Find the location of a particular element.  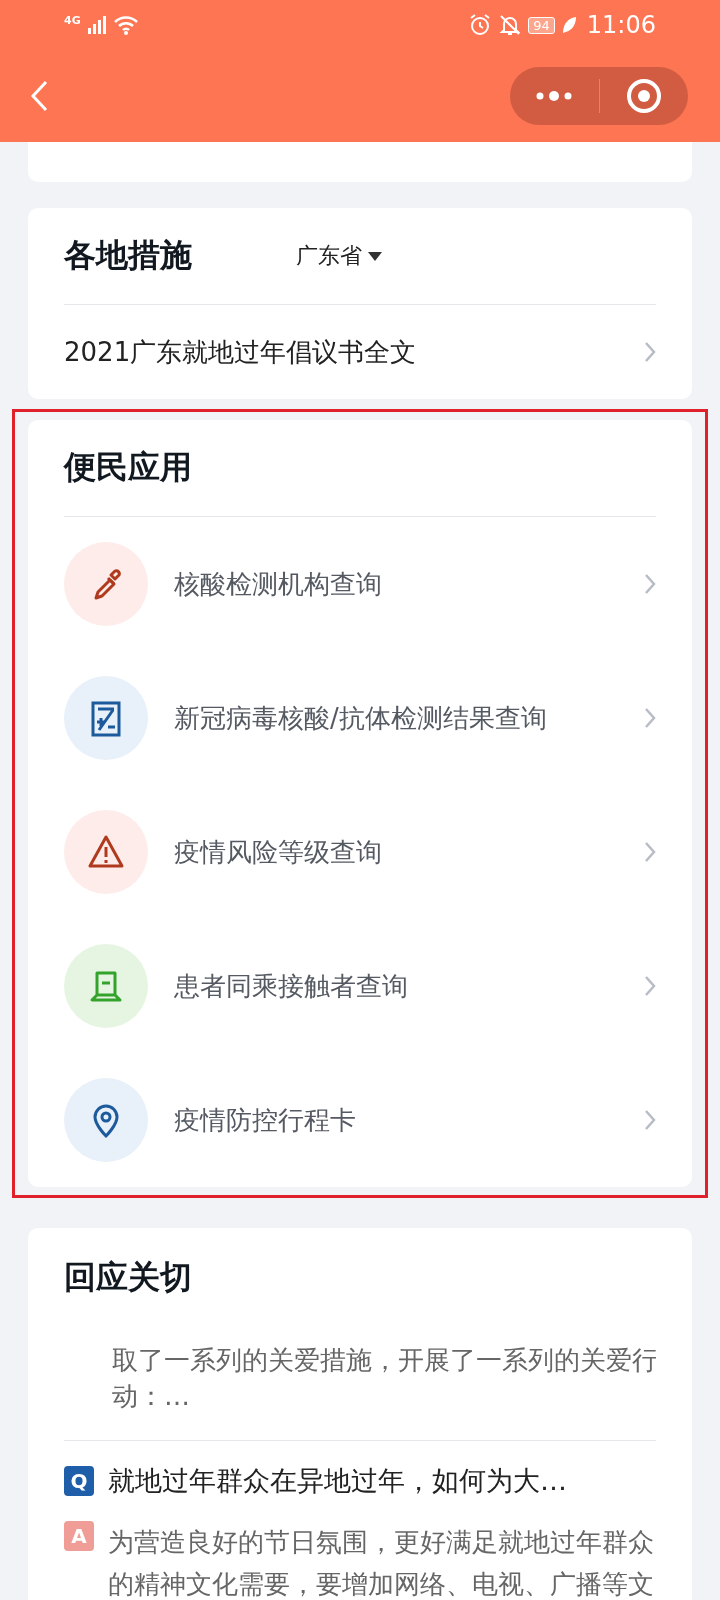

app-item: 患者同乘接触者查询 is located at coordinates (360, 986).